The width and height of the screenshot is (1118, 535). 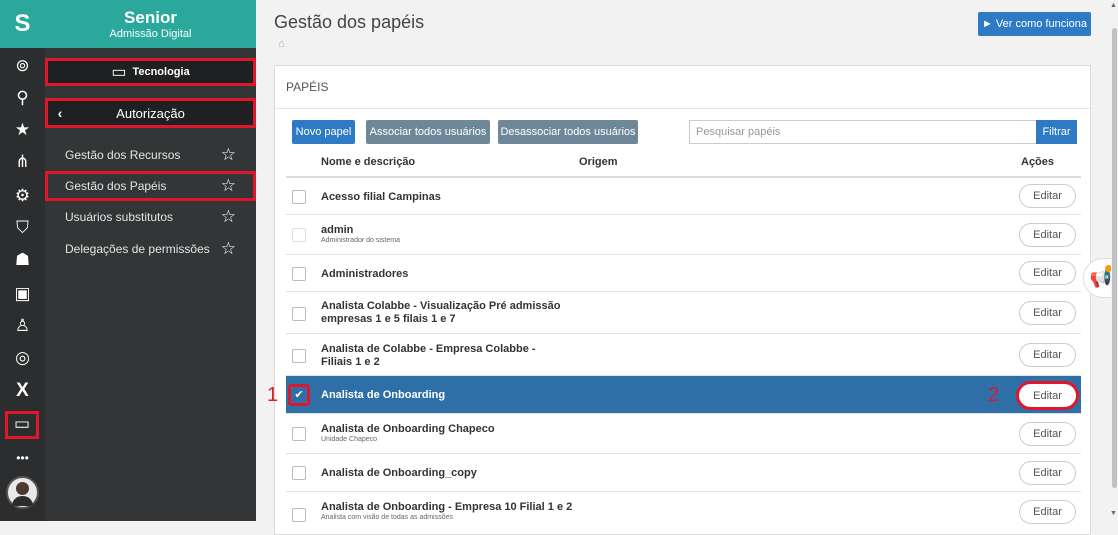 I want to click on sidebar-item-gestao-papeis: Gestão dos Papéis ☆, so click(x=150, y=186).